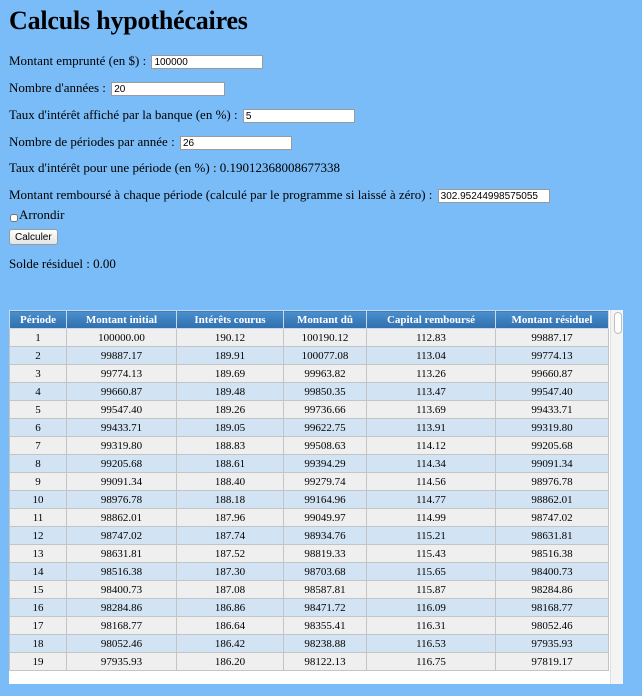  I want to click on table-cell: 99736.66, so click(325, 409).